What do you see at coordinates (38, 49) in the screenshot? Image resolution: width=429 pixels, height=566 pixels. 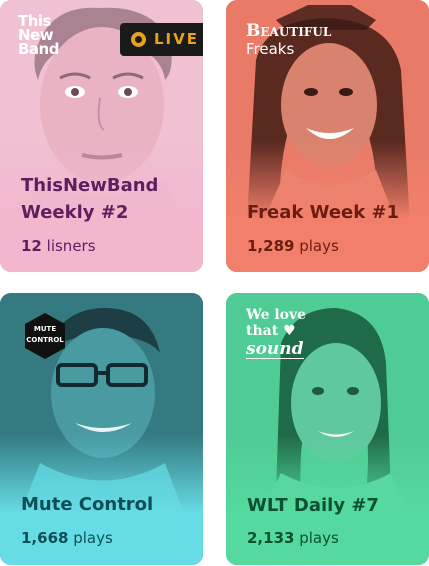 I see `brand-line: Band` at bounding box center [38, 49].